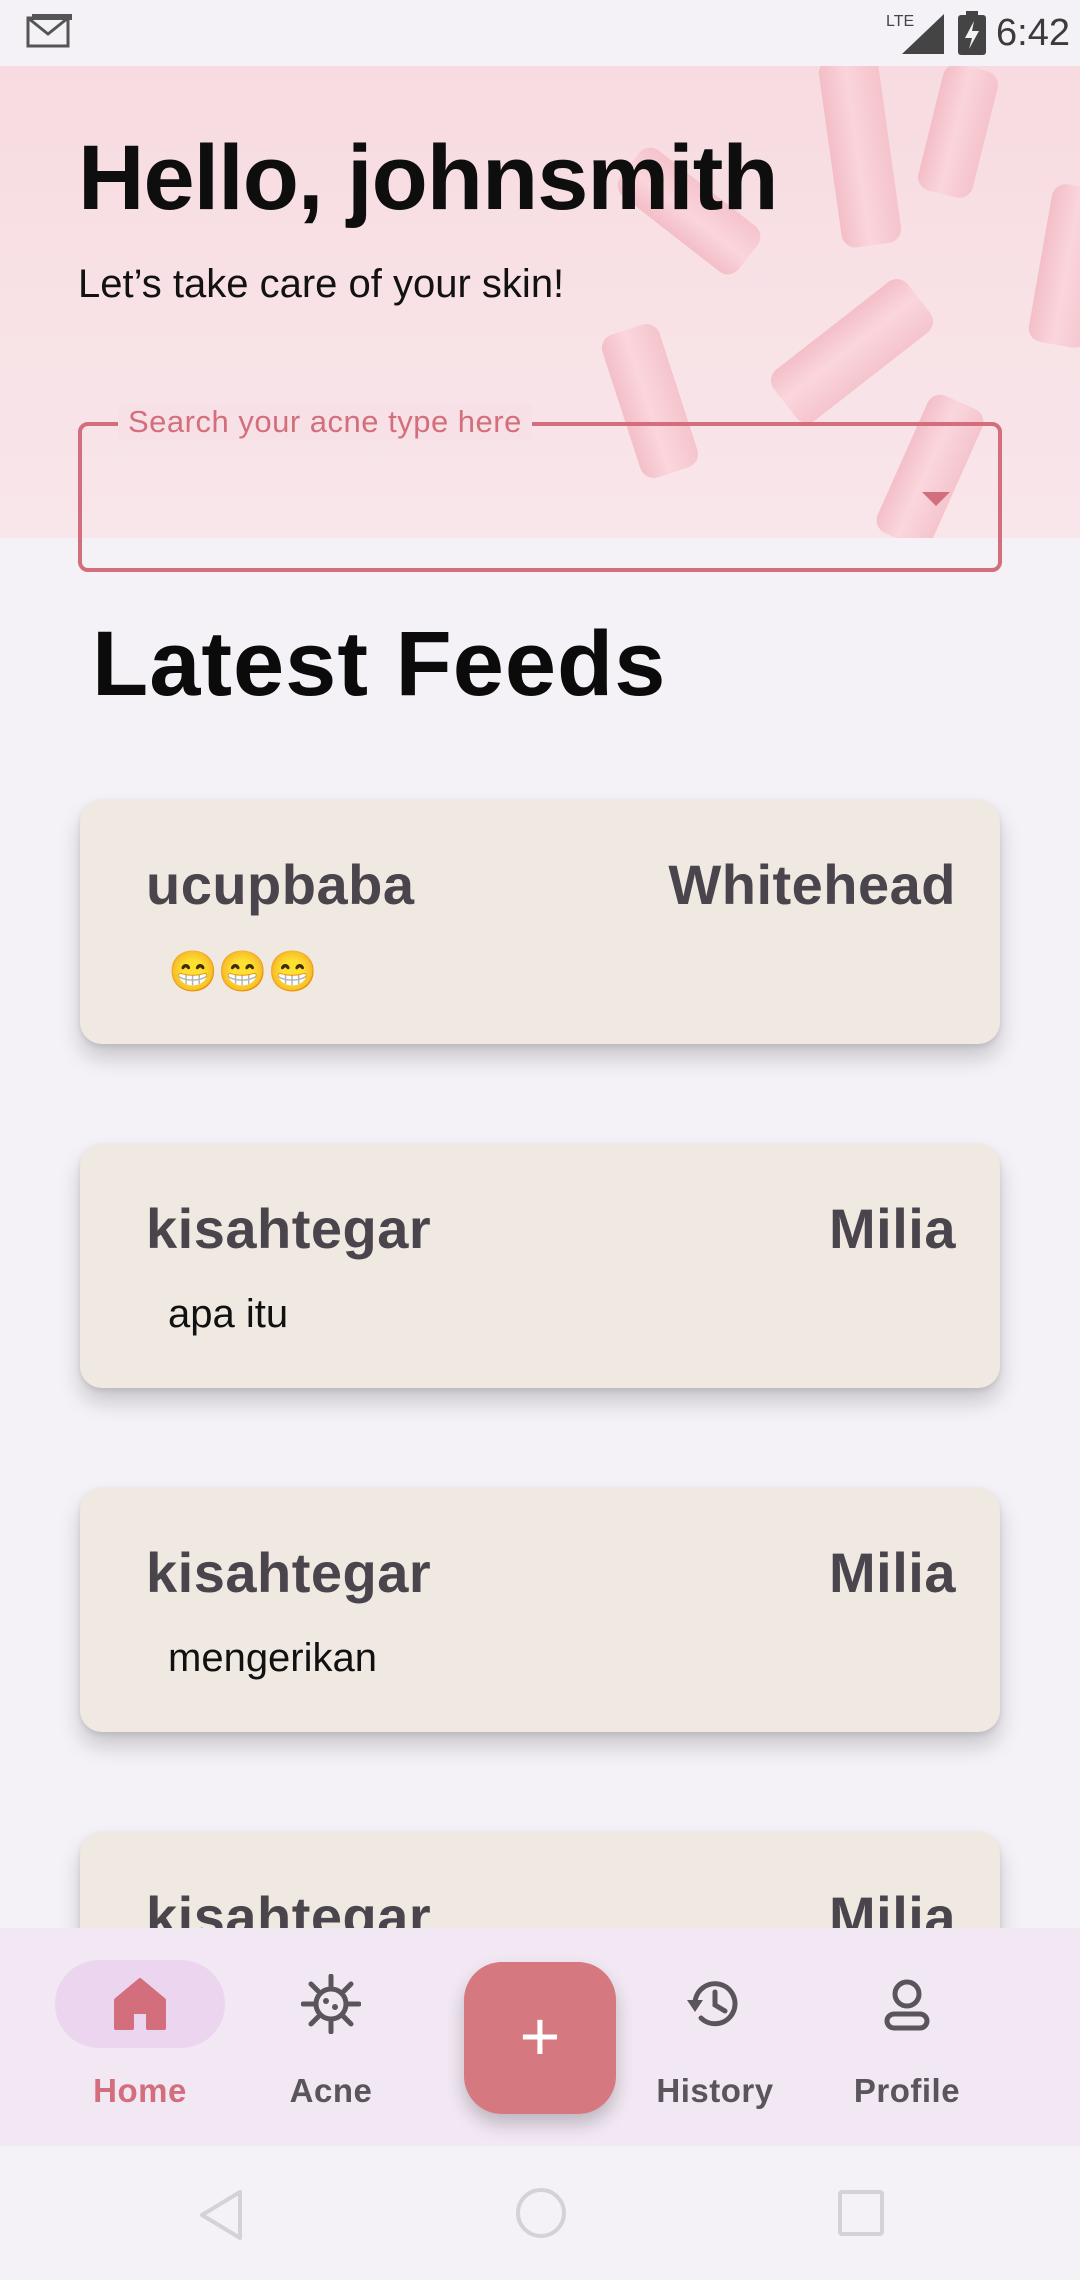 This screenshot has width=1080, height=2280. Describe the element at coordinates (243, 972) in the screenshot. I see `feed-text: 😁😁😁` at that location.